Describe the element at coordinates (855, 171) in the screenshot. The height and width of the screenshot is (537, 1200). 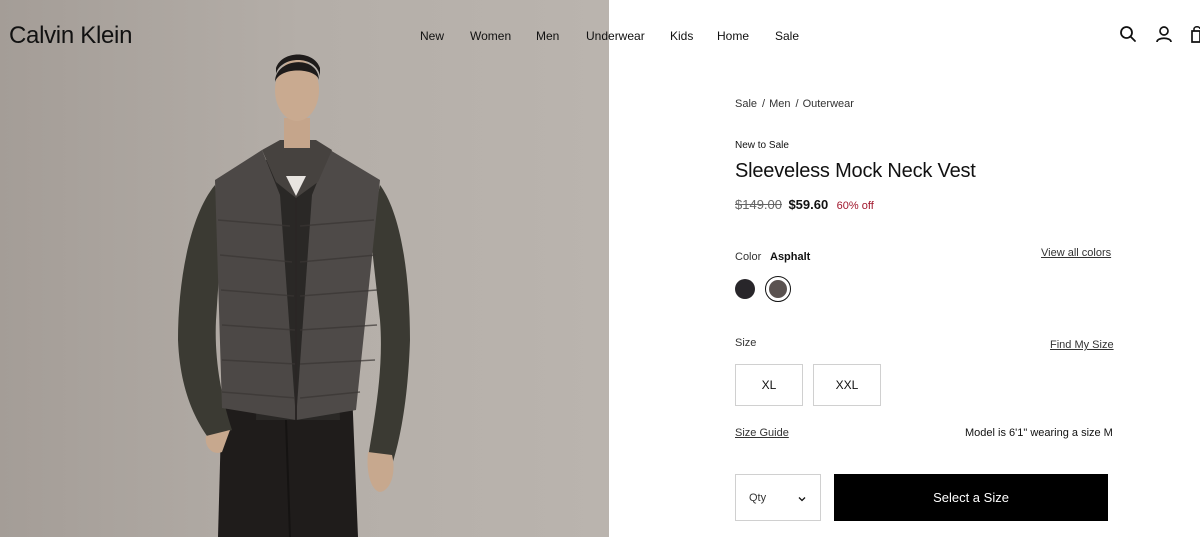
I see `product-title: Sleeveless Mock Neck Vest` at that location.